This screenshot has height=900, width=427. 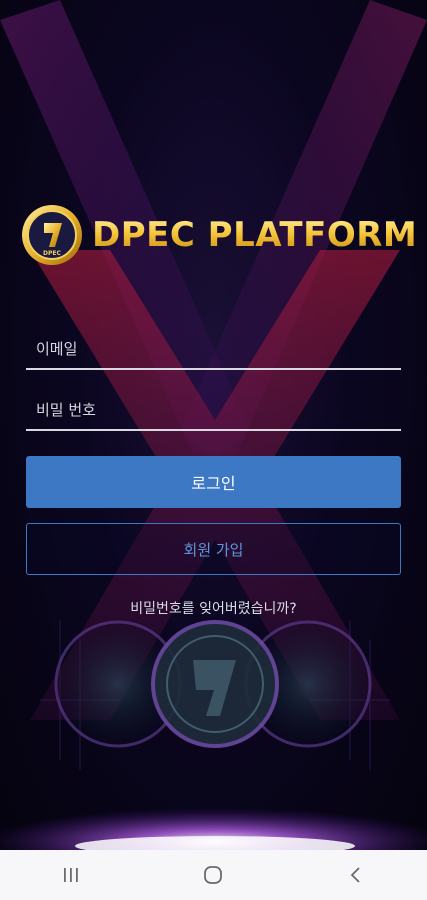 I want to click on home-icon, so click(x=213, y=875).